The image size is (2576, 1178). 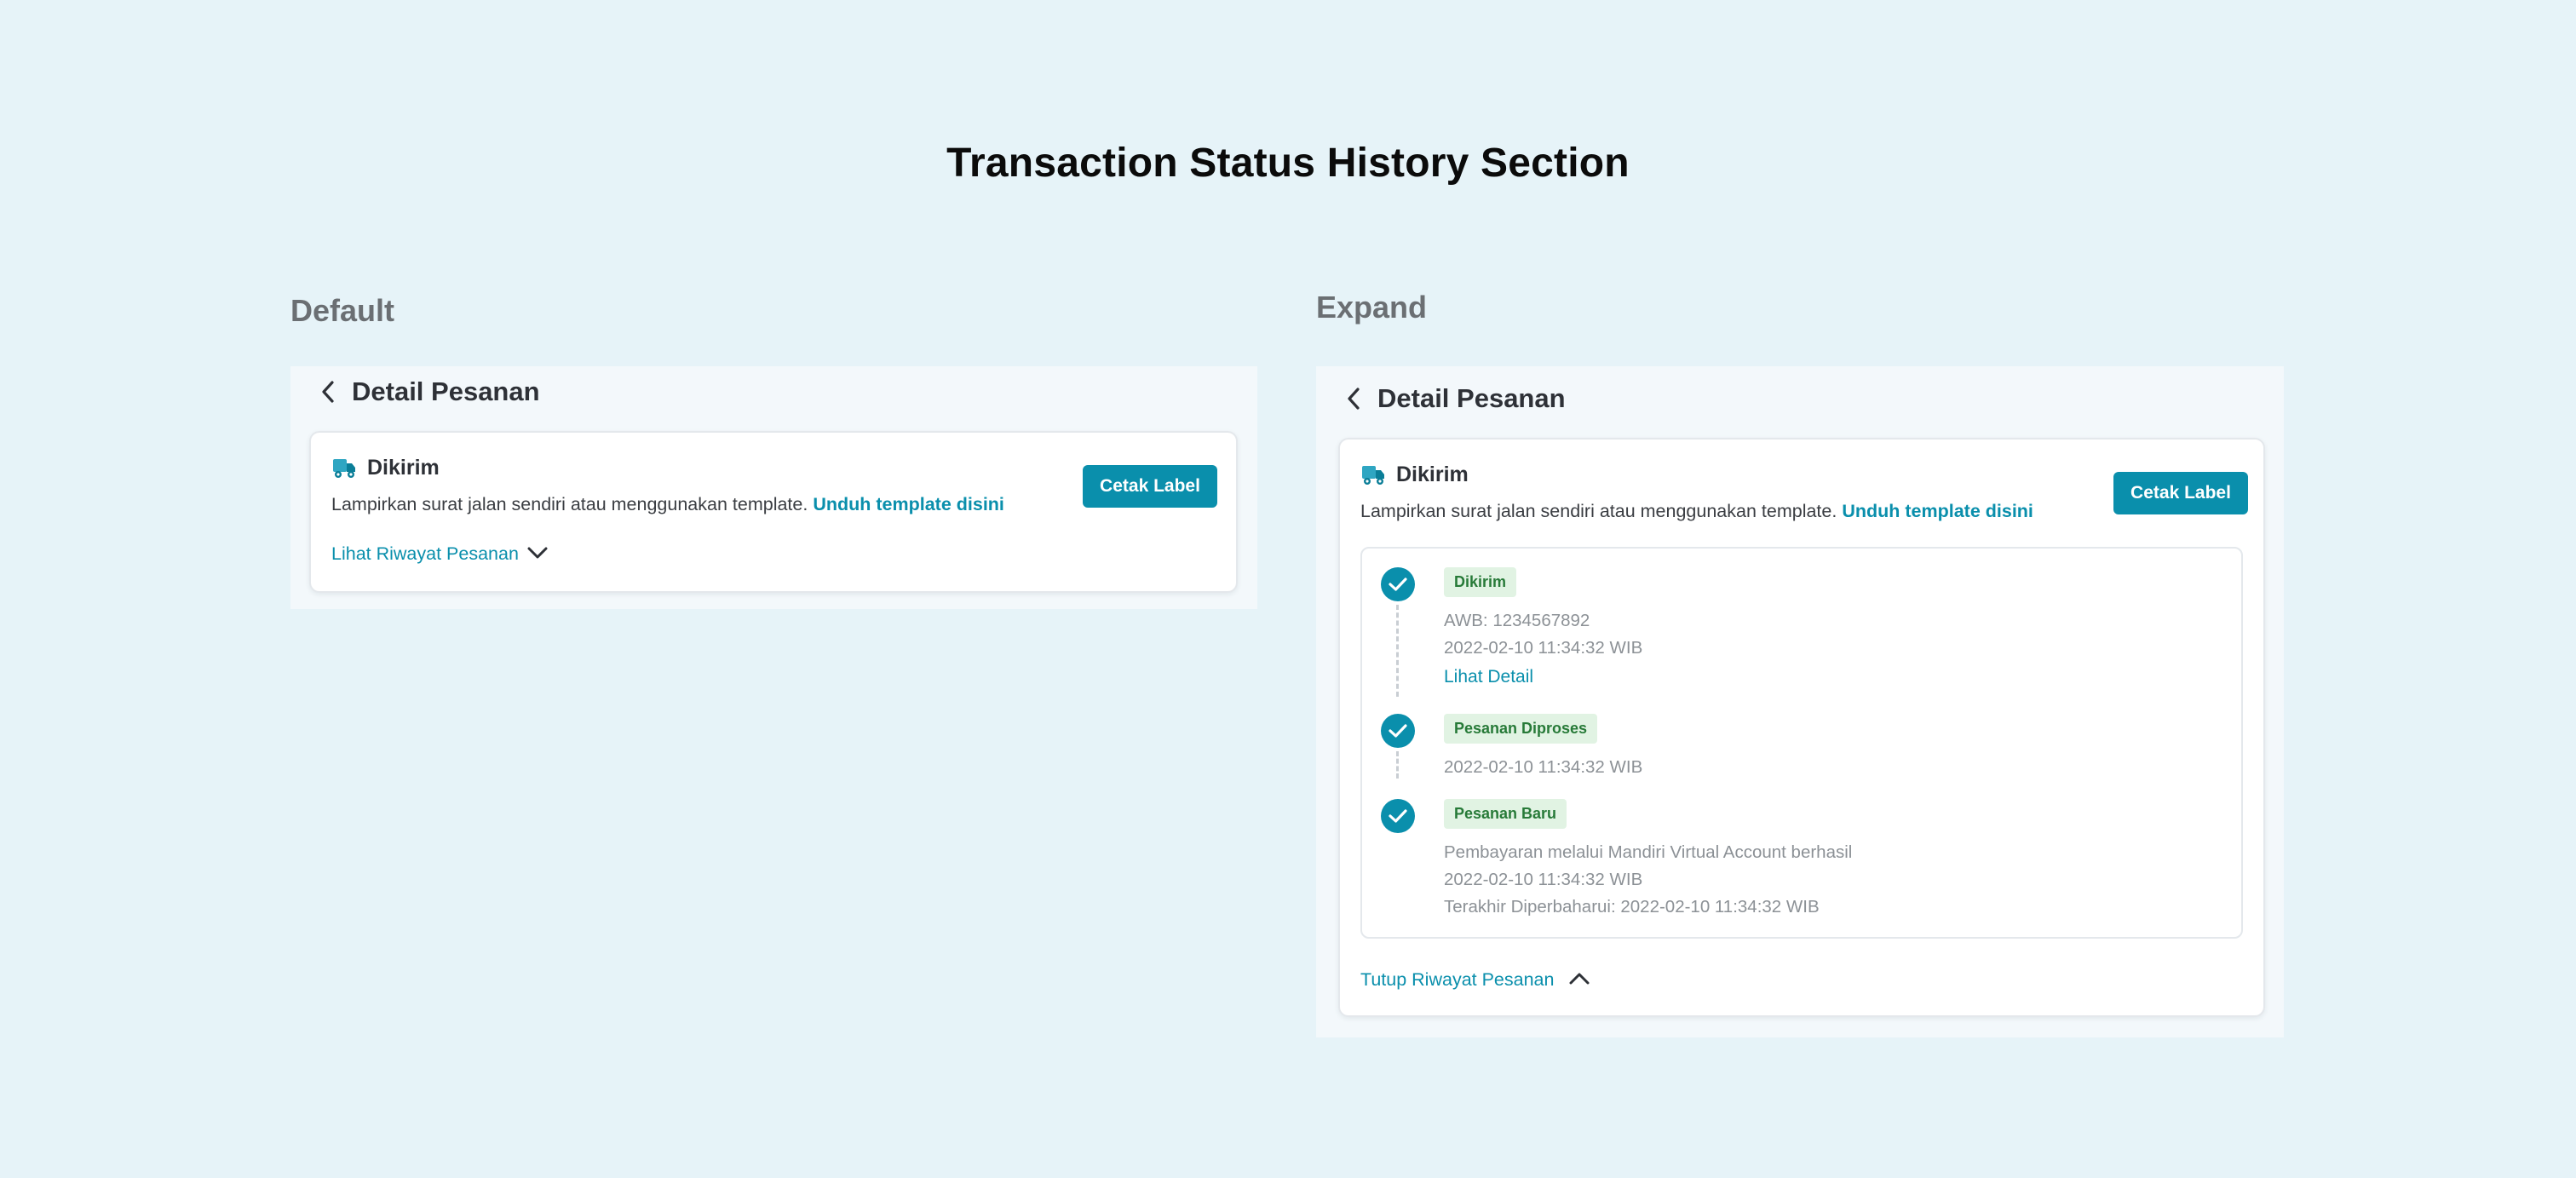 What do you see at coordinates (1543, 677) in the screenshot?
I see `view-detail-link: Lihat Detail` at bounding box center [1543, 677].